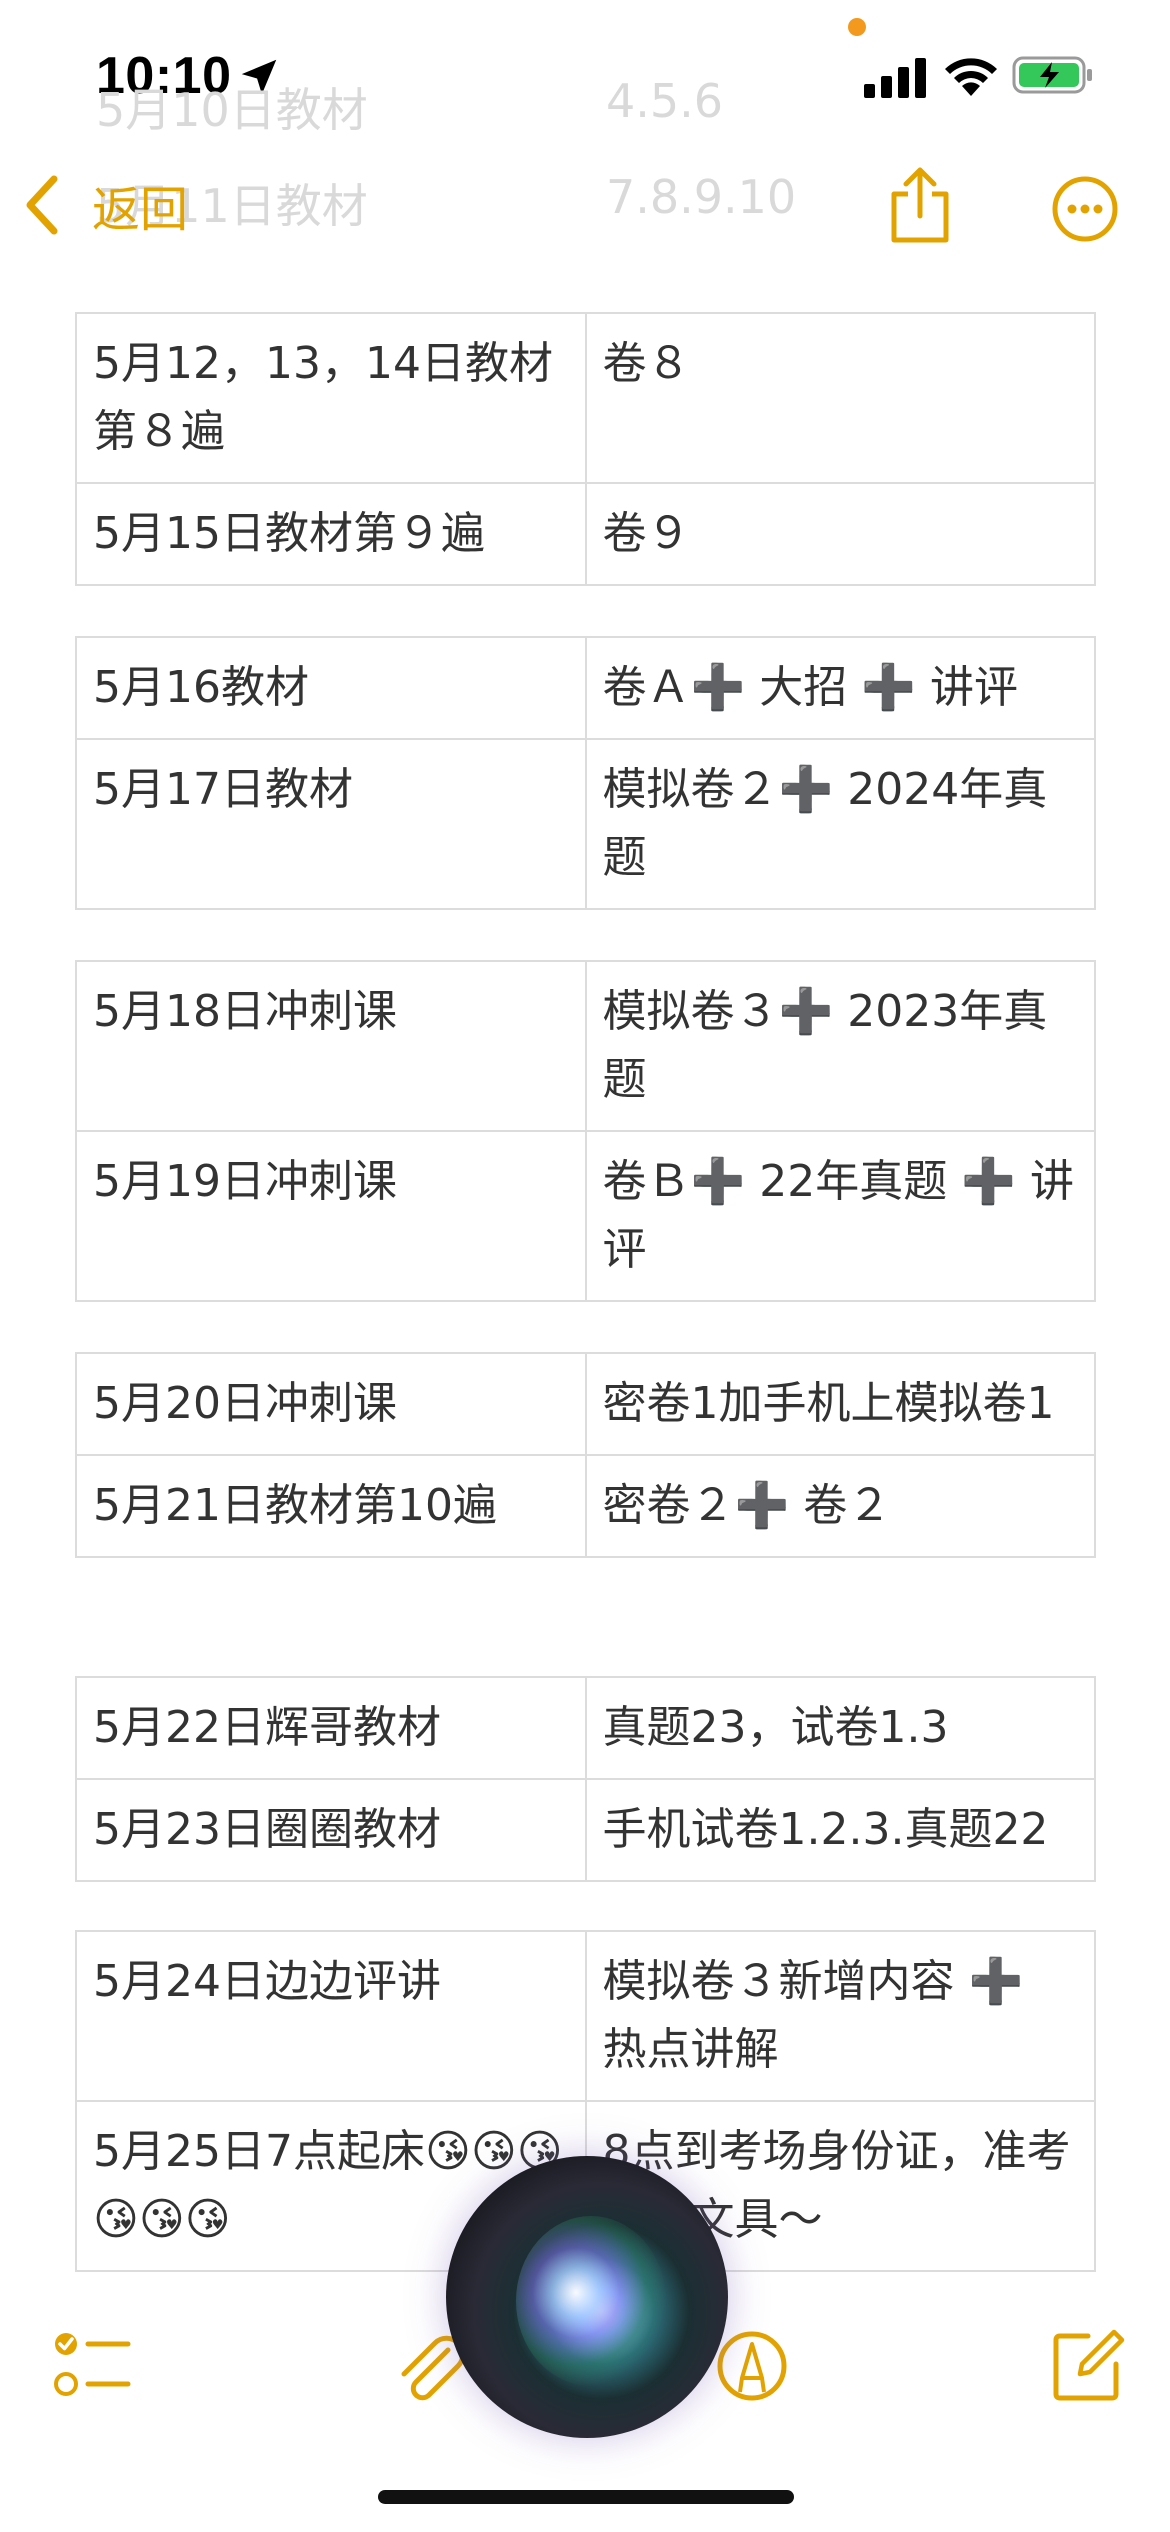  Describe the element at coordinates (857, 27) in the screenshot. I see `privacy-indicator-dot` at that location.